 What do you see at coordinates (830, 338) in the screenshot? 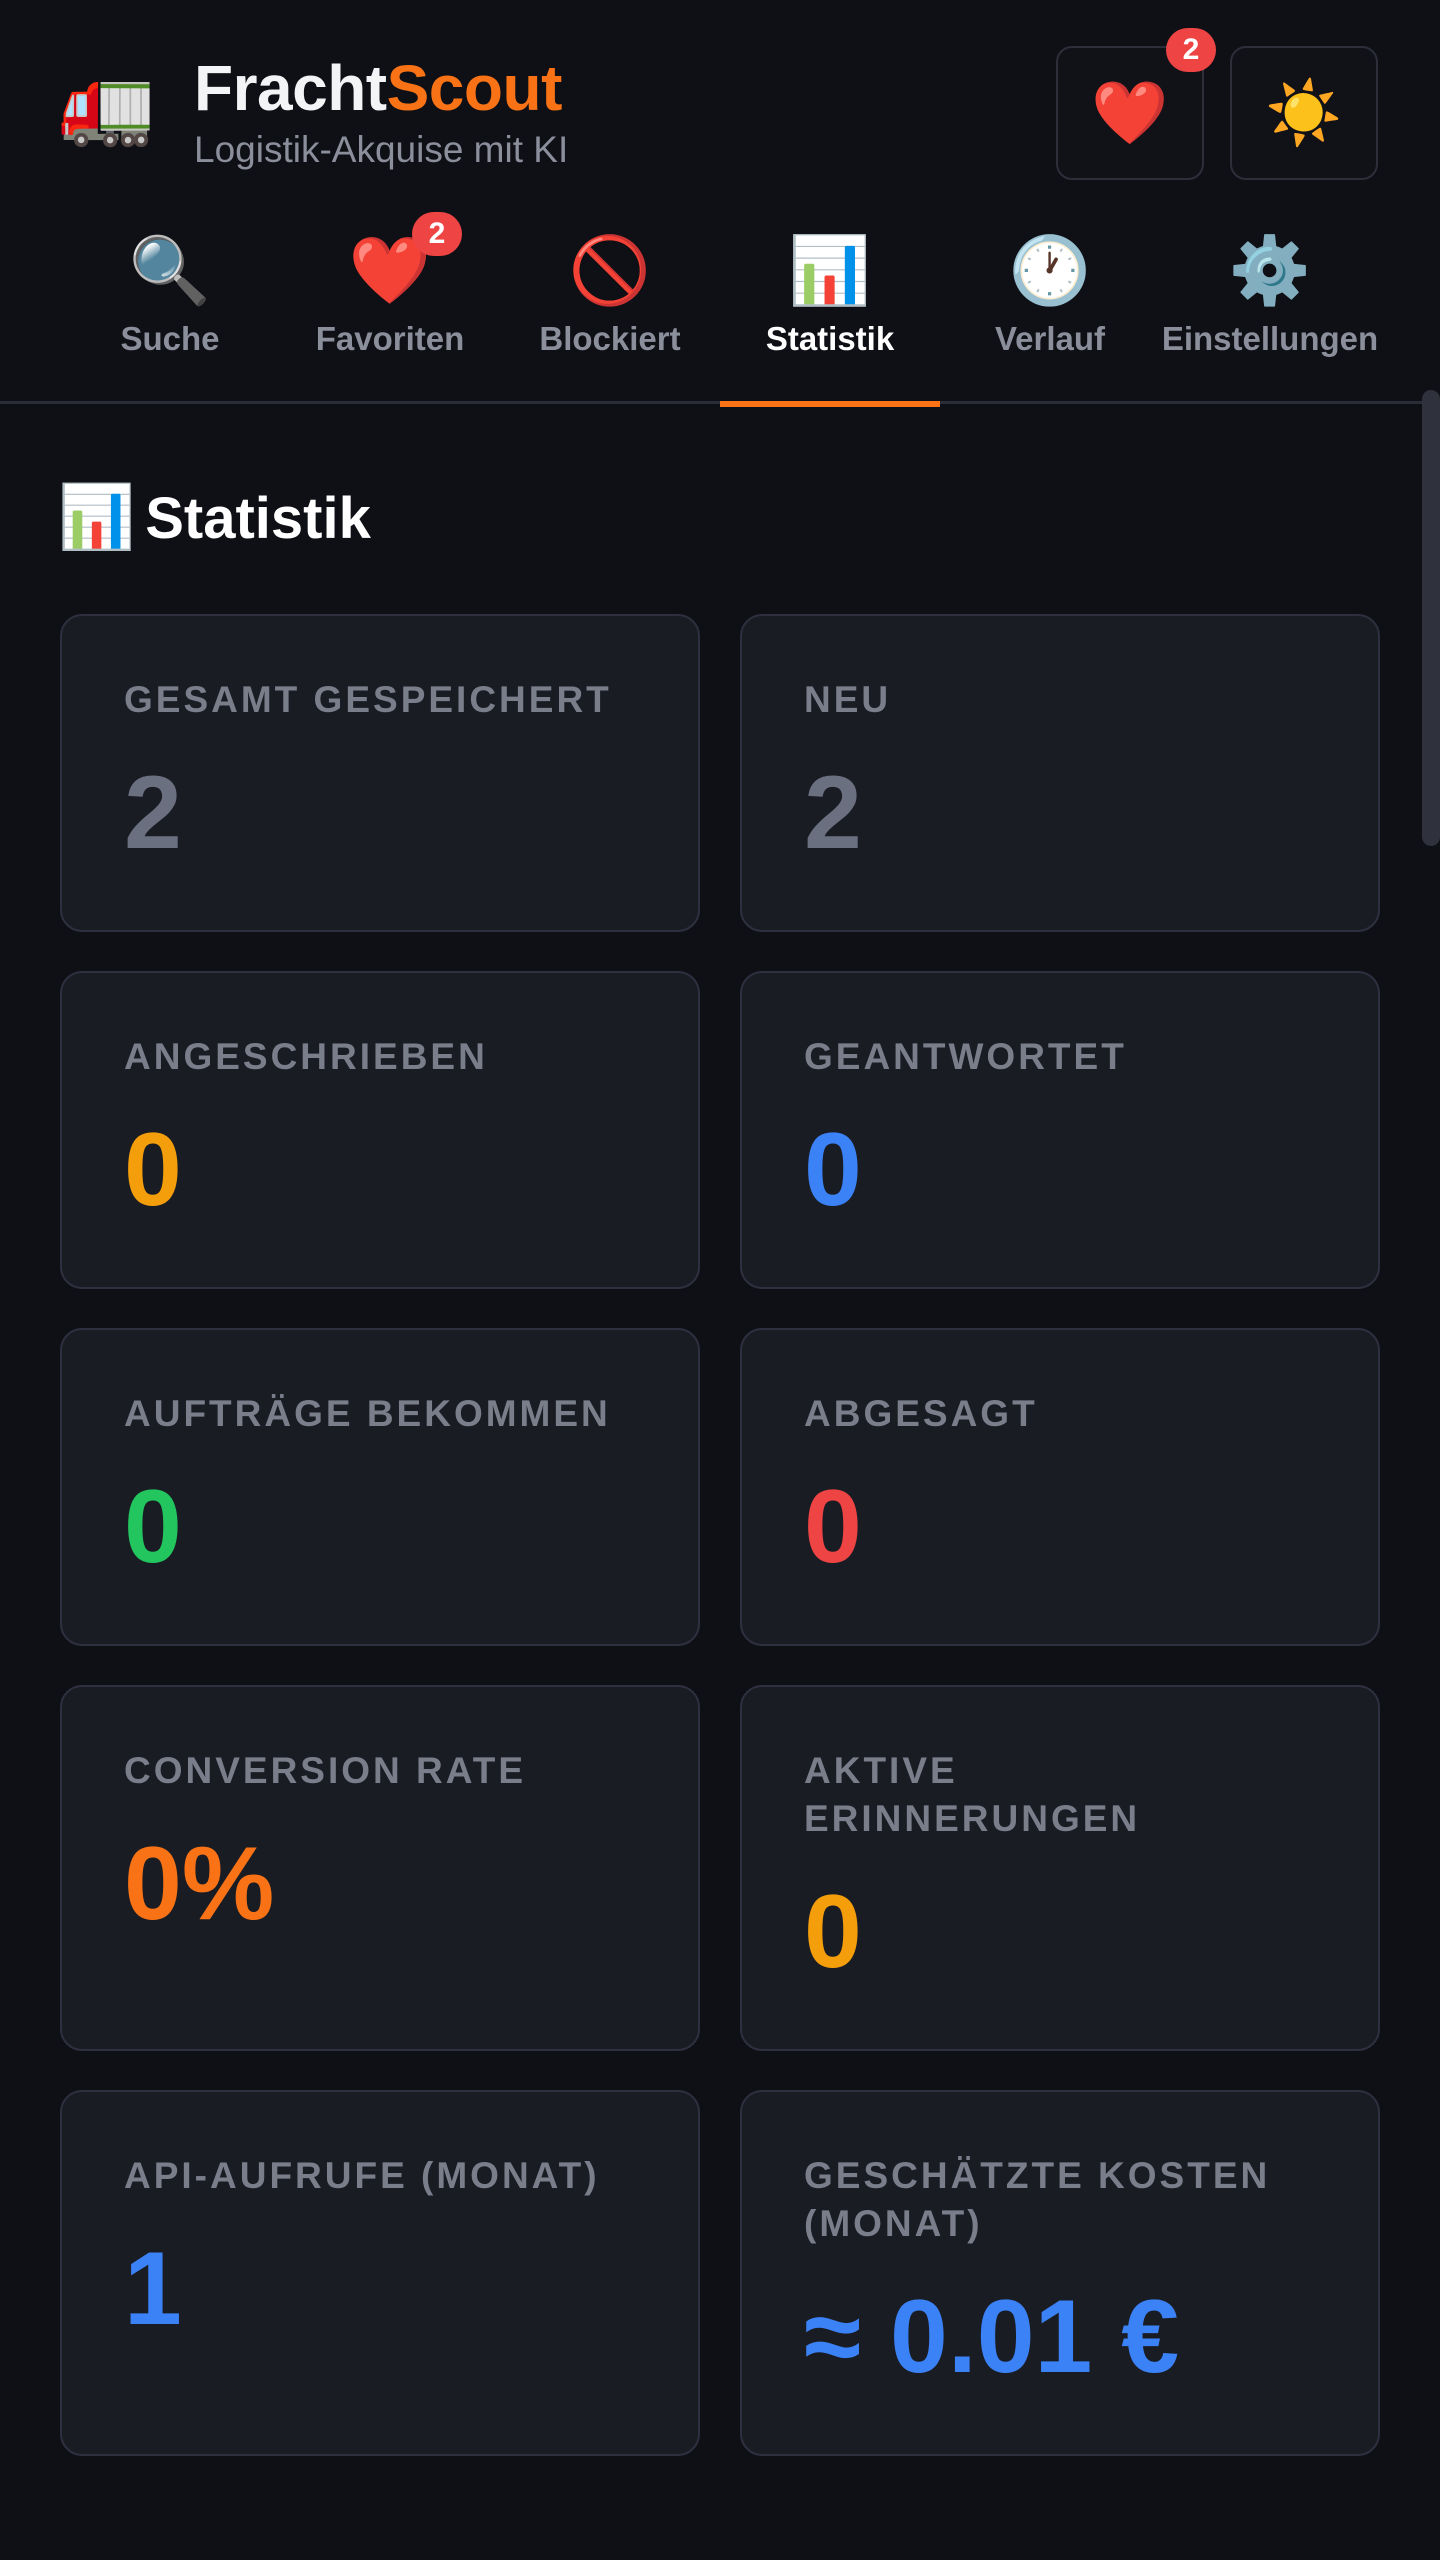
I see `tab-label: Statistik` at bounding box center [830, 338].